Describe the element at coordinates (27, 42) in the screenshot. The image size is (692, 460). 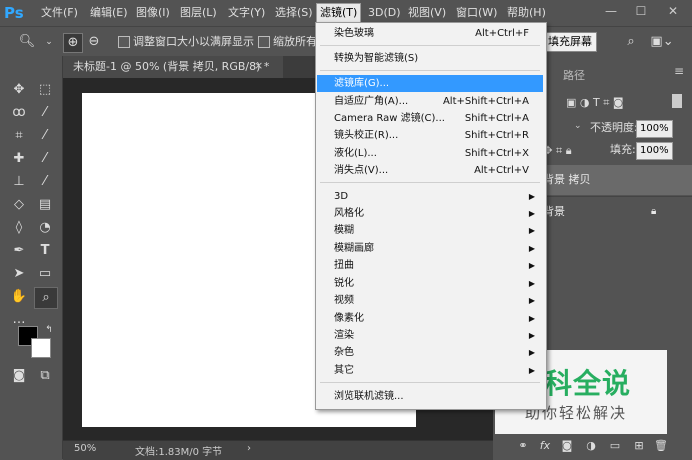
I see `zoom-tool-icon: 🔍︎` at that location.